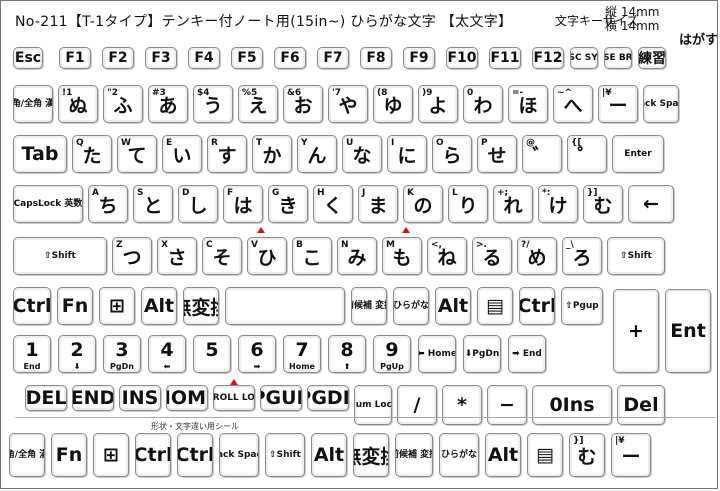  Describe the element at coordinates (257, 354) in the screenshot. I see `key-np6: 6 ➡` at that location.